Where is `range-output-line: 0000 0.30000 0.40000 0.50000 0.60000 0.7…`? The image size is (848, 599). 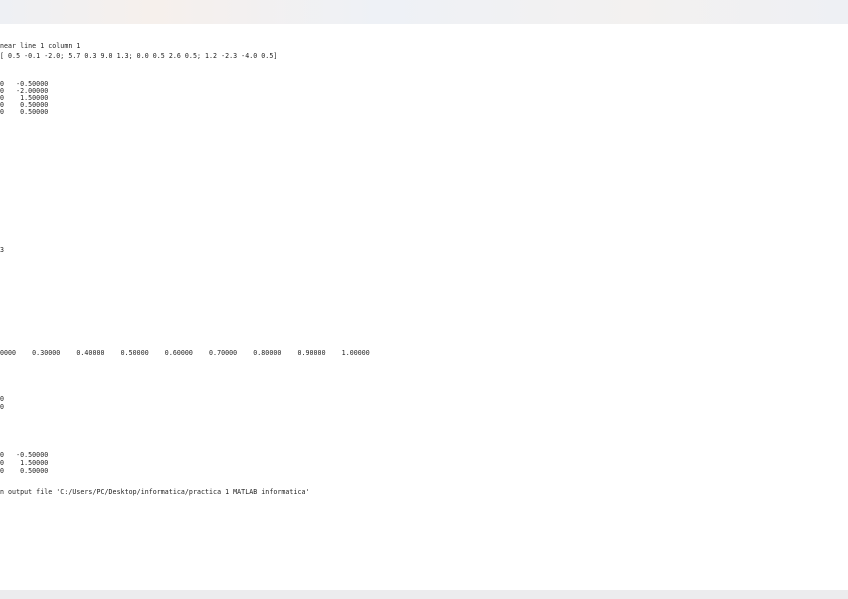 range-output-line: 0000 0.30000 0.40000 0.50000 0.60000 0.7… is located at coordinates (185, 353).